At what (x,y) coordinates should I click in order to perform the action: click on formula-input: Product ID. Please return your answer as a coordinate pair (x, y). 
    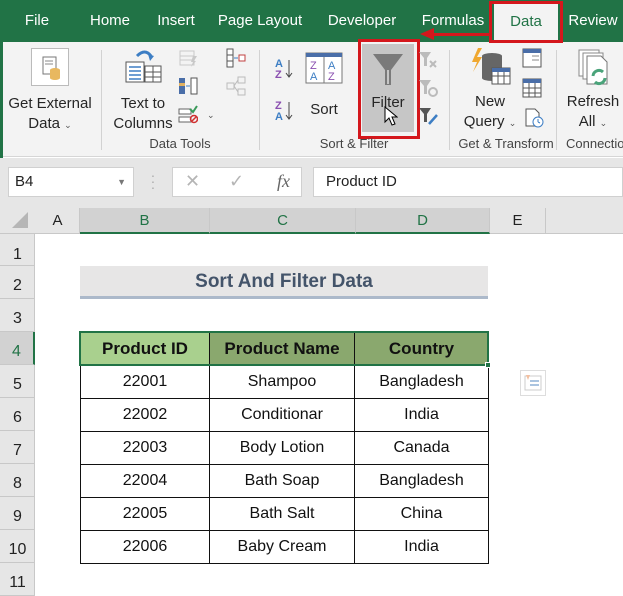
    Looking at the image, I should click on (468, 182).